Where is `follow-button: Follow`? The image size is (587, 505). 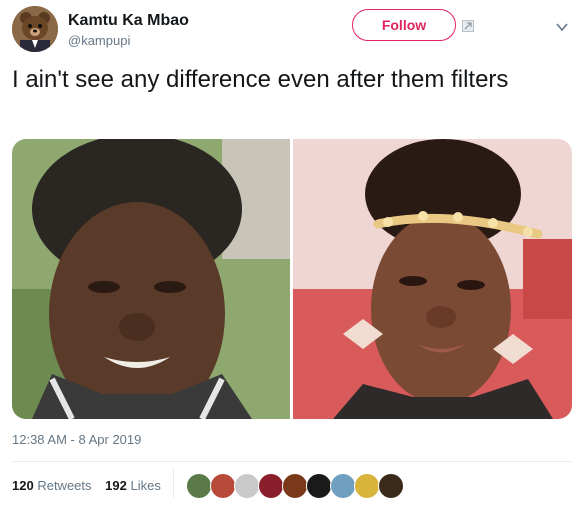 follow-button: Follow is located at coordinates (404, 25).